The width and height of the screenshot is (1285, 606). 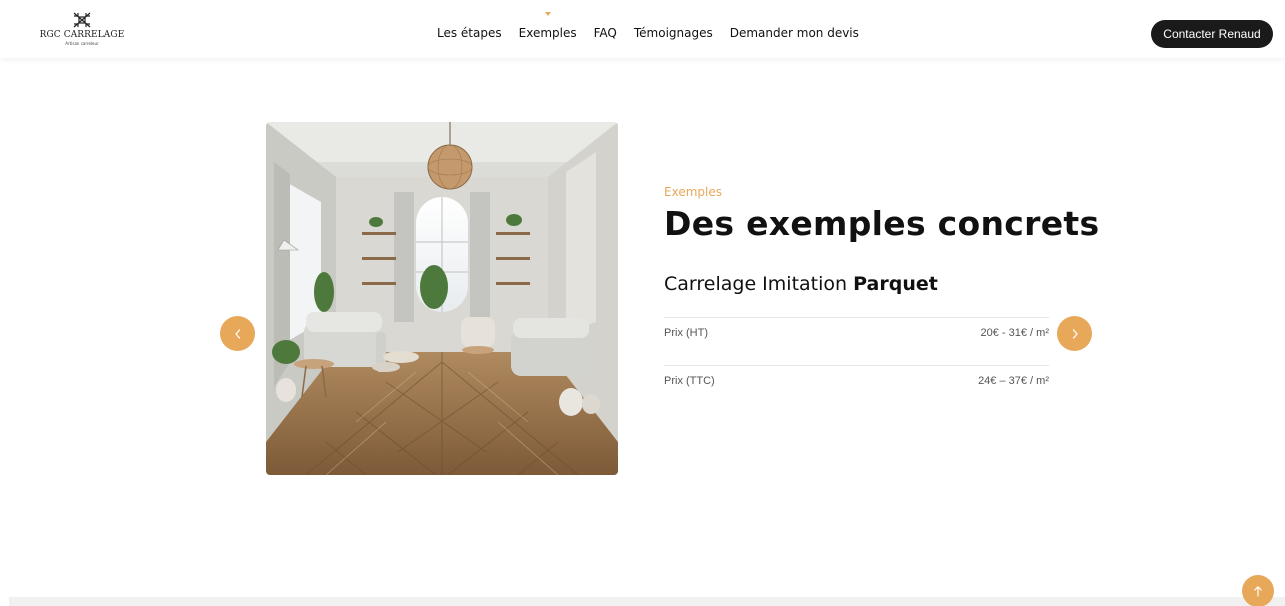 I want to click on next-slide-button, so click(x=1074, y=333).